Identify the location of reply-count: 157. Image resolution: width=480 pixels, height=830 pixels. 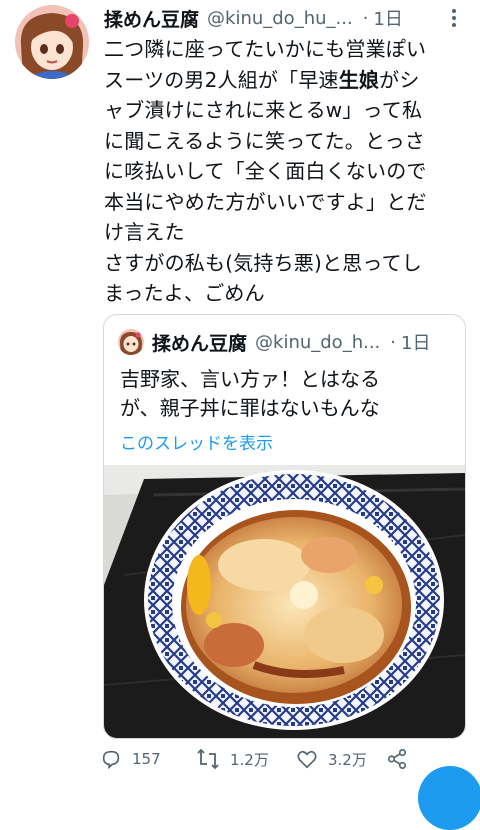
(146, 759).